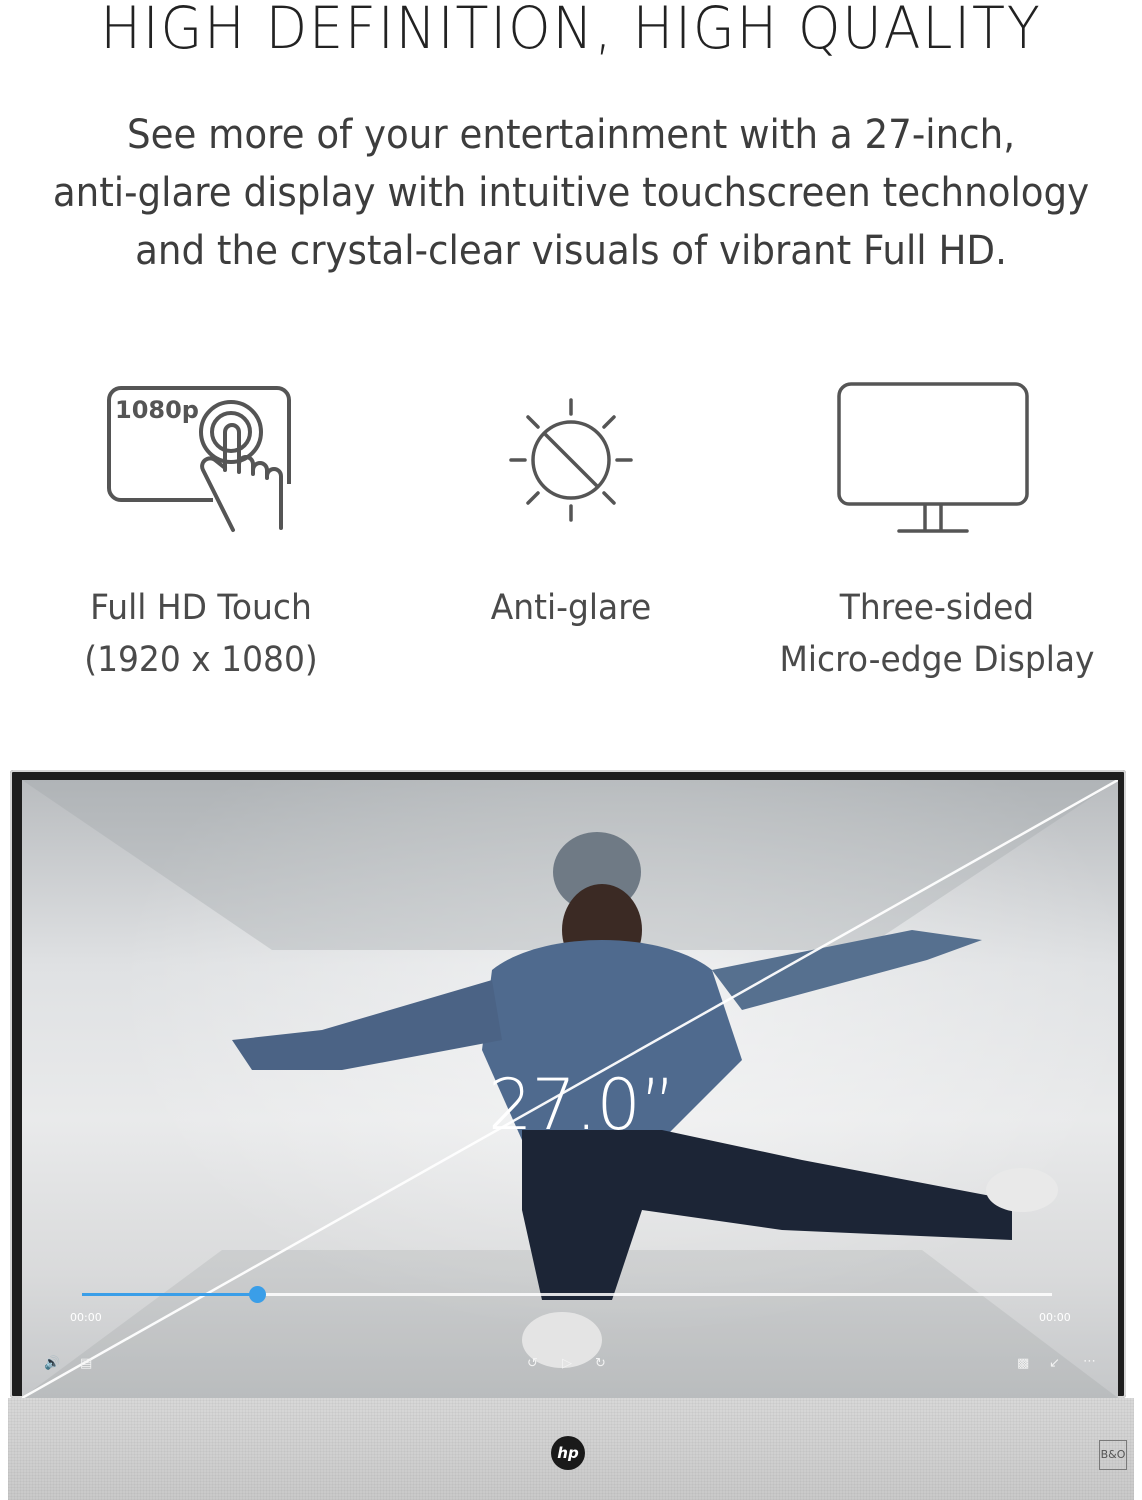  What do you see at coordinates (1054, 1364) in the screenshot?
I see `exit-fullscreen-icon: ↙` at bounding box center [1054, 1364].